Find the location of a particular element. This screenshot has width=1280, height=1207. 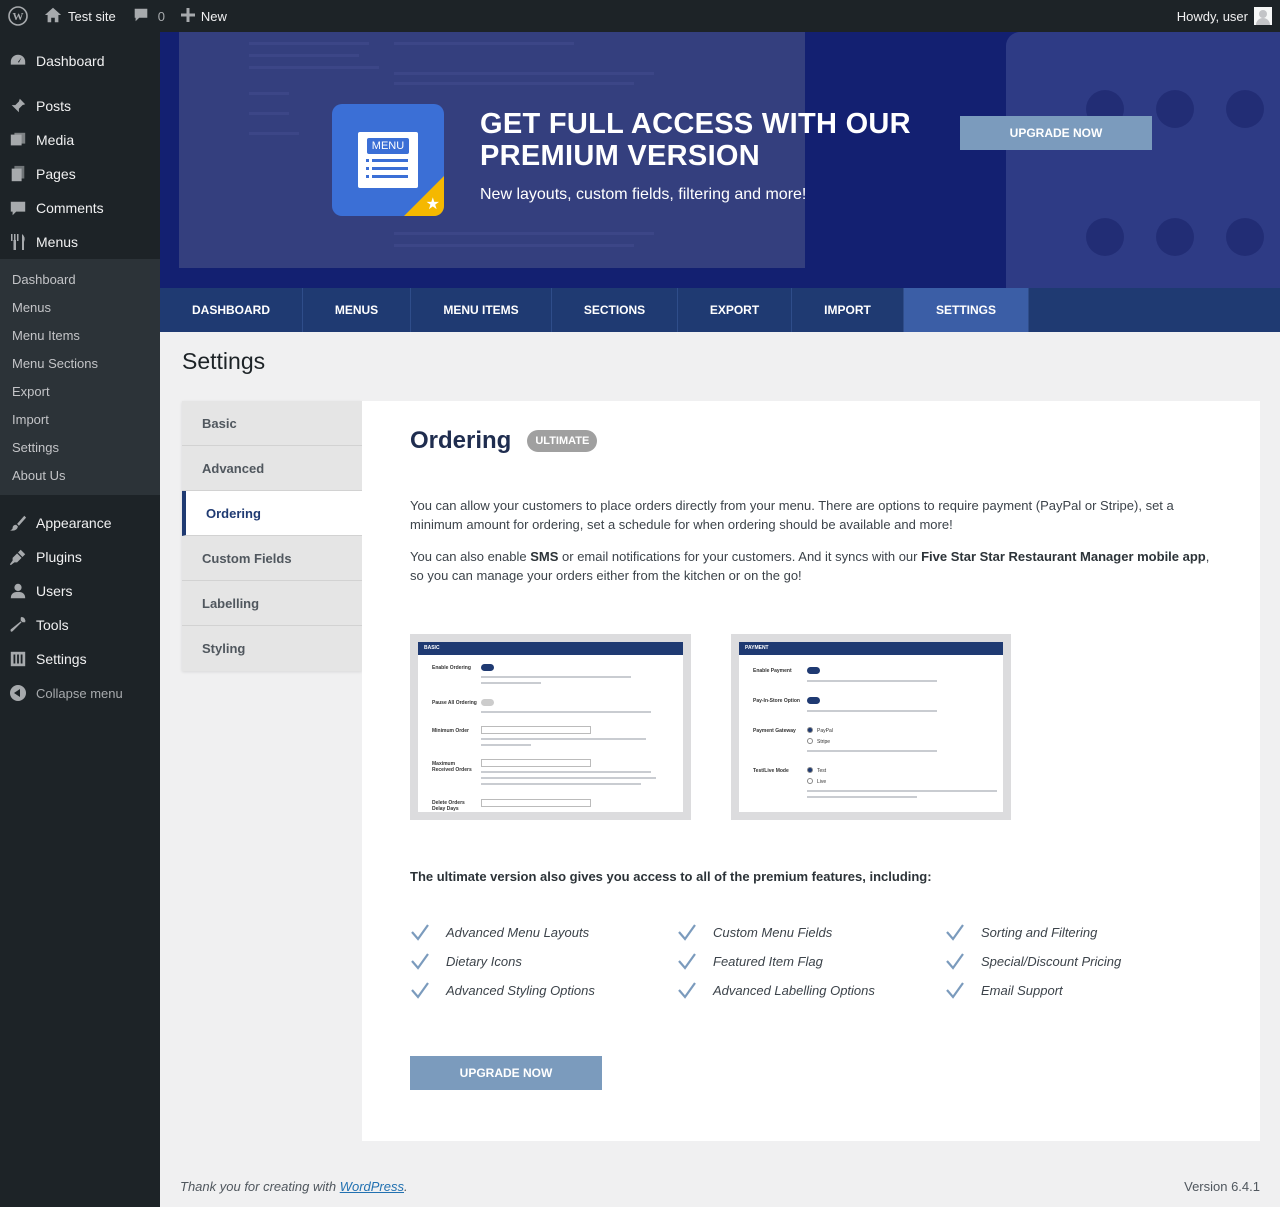

sidebar-item-posts: Posts is located at coordinates (80, 106).